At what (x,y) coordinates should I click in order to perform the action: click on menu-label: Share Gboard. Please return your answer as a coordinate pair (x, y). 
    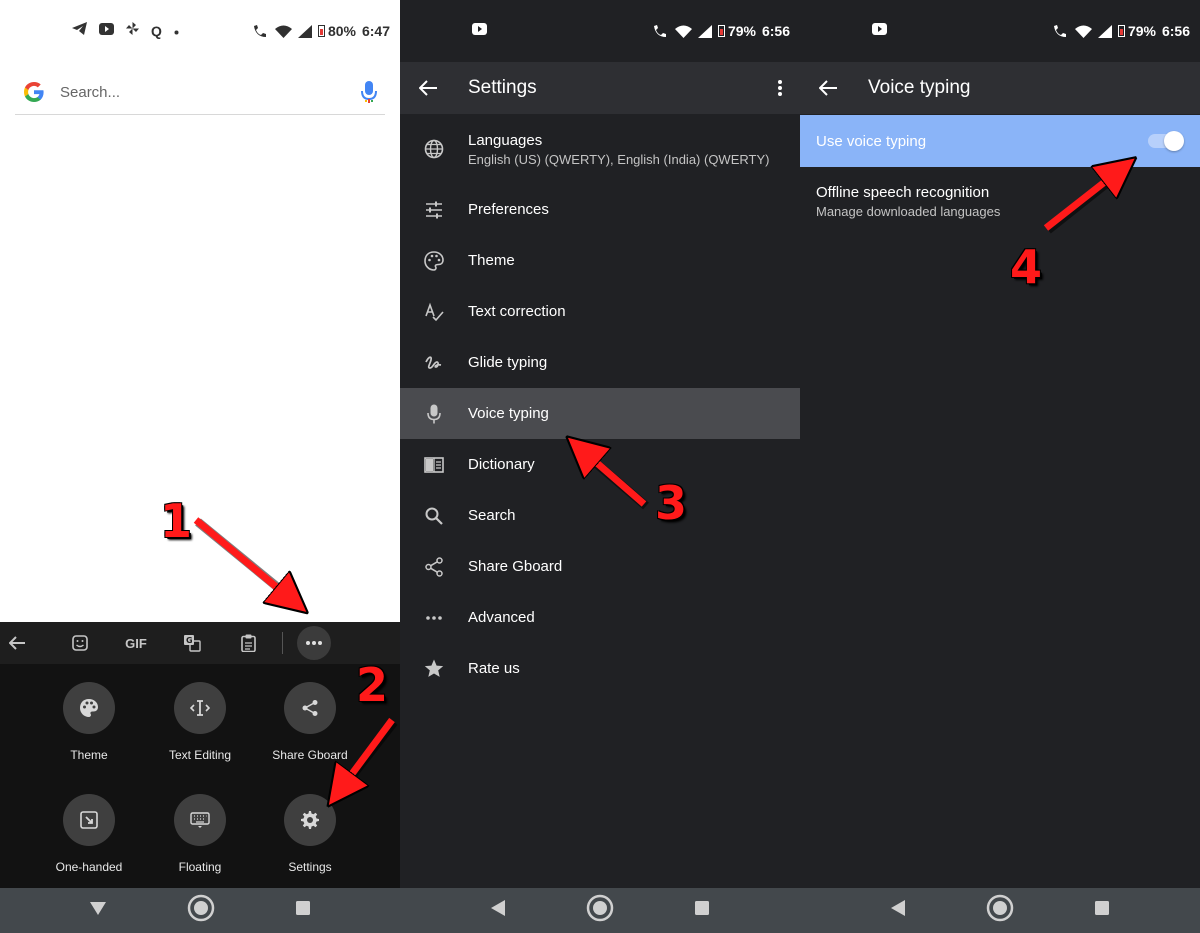
    Looking at the image, I should click on (310, 755).